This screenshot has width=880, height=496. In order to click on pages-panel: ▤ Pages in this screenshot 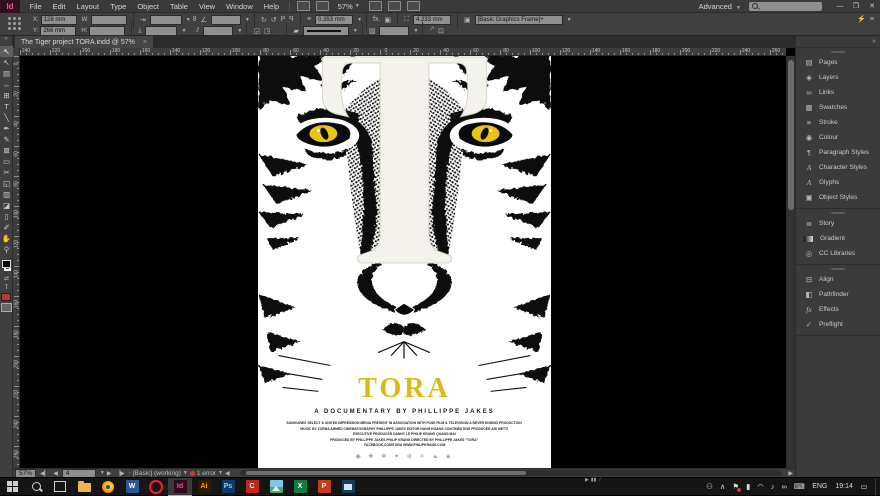, I will do `click(838, 62)`.